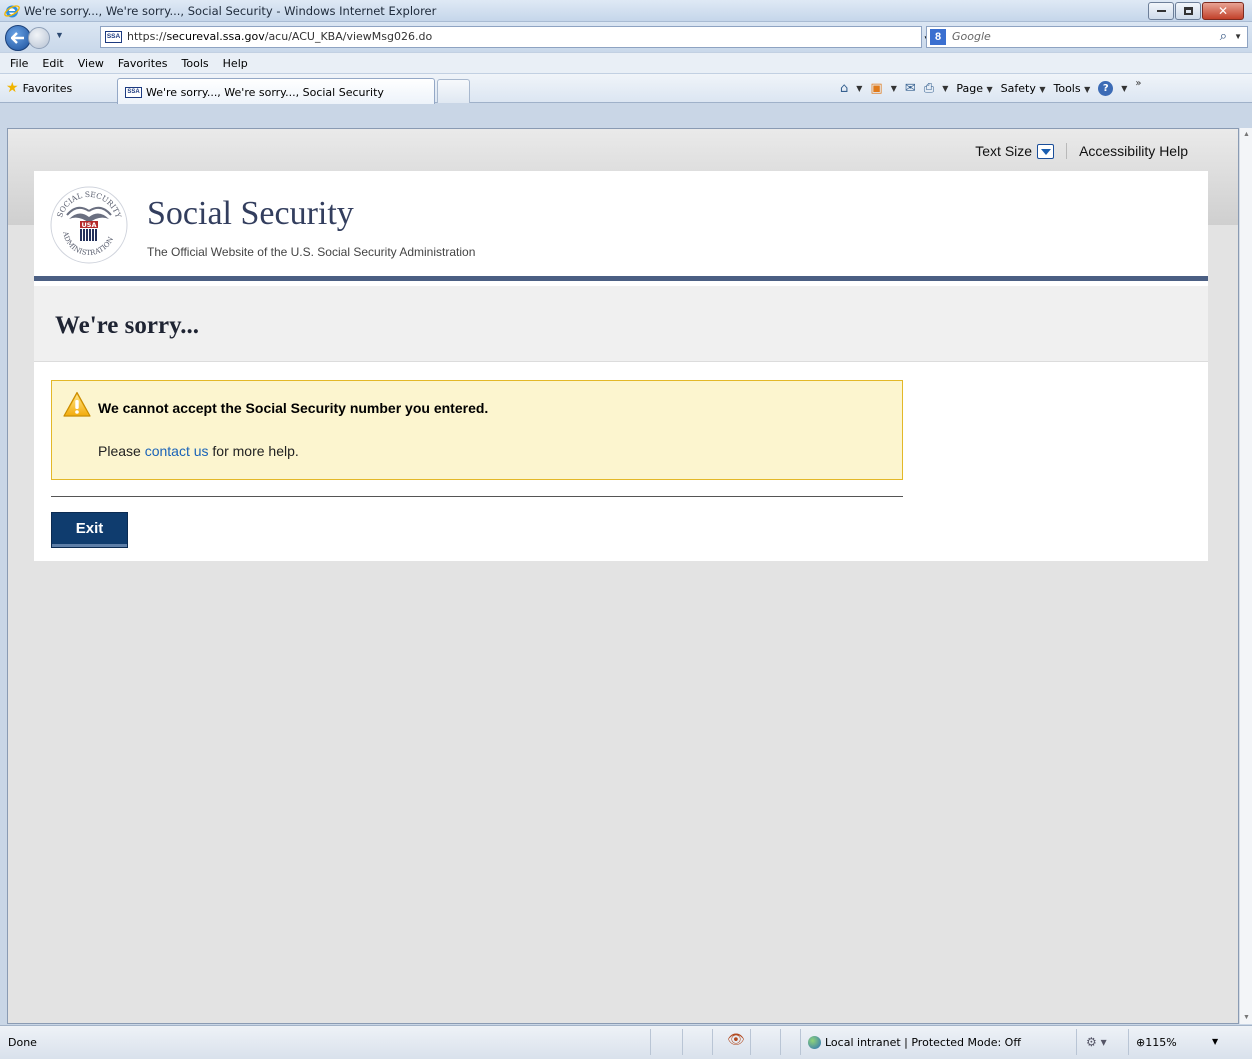 This screenshot has height=1059, width=1252. What do you see at coordinates (844, 88) in the screenshot?
I see `home-icon: ⌂` at bounding box center [844, 88].